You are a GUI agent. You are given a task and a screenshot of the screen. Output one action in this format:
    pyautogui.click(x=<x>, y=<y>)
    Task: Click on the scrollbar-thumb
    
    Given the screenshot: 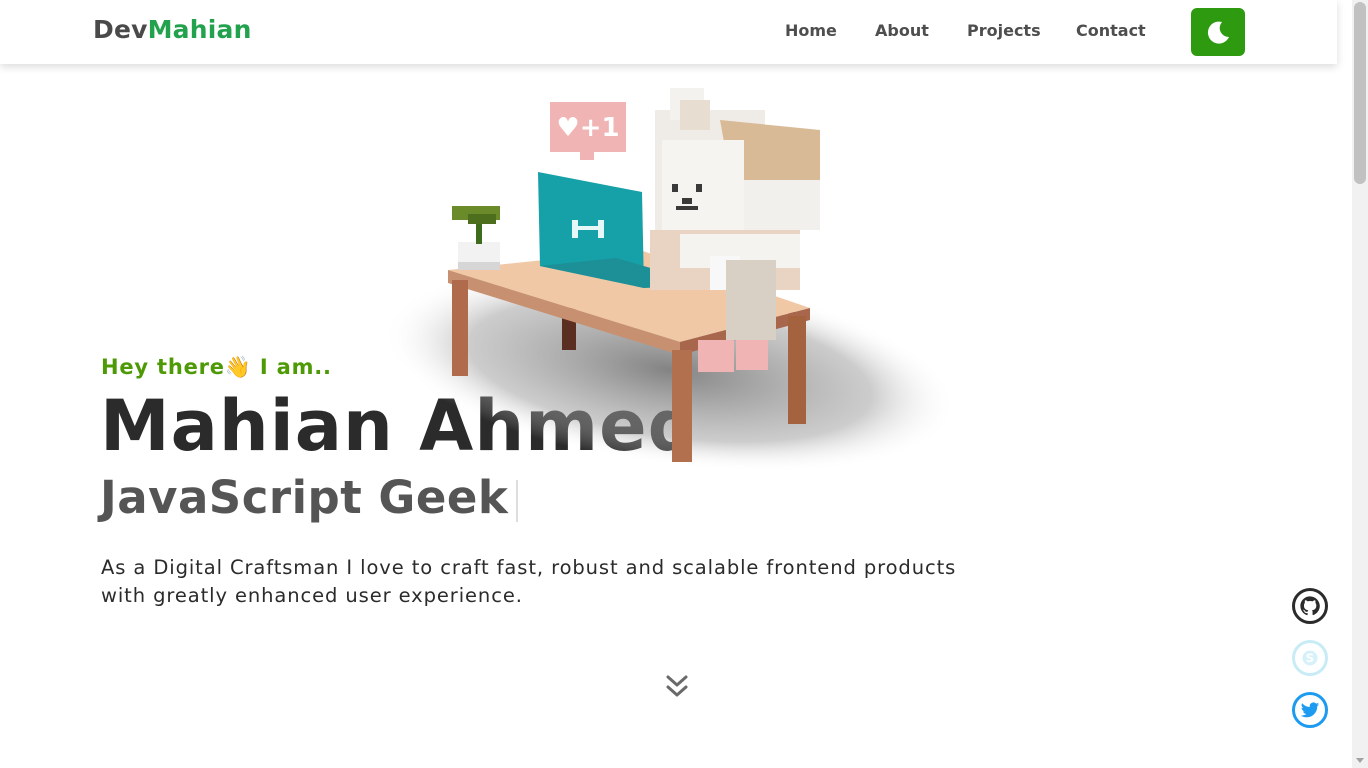 What is the action you would take?
    pyautogui.click(x=1360, y=93)
    